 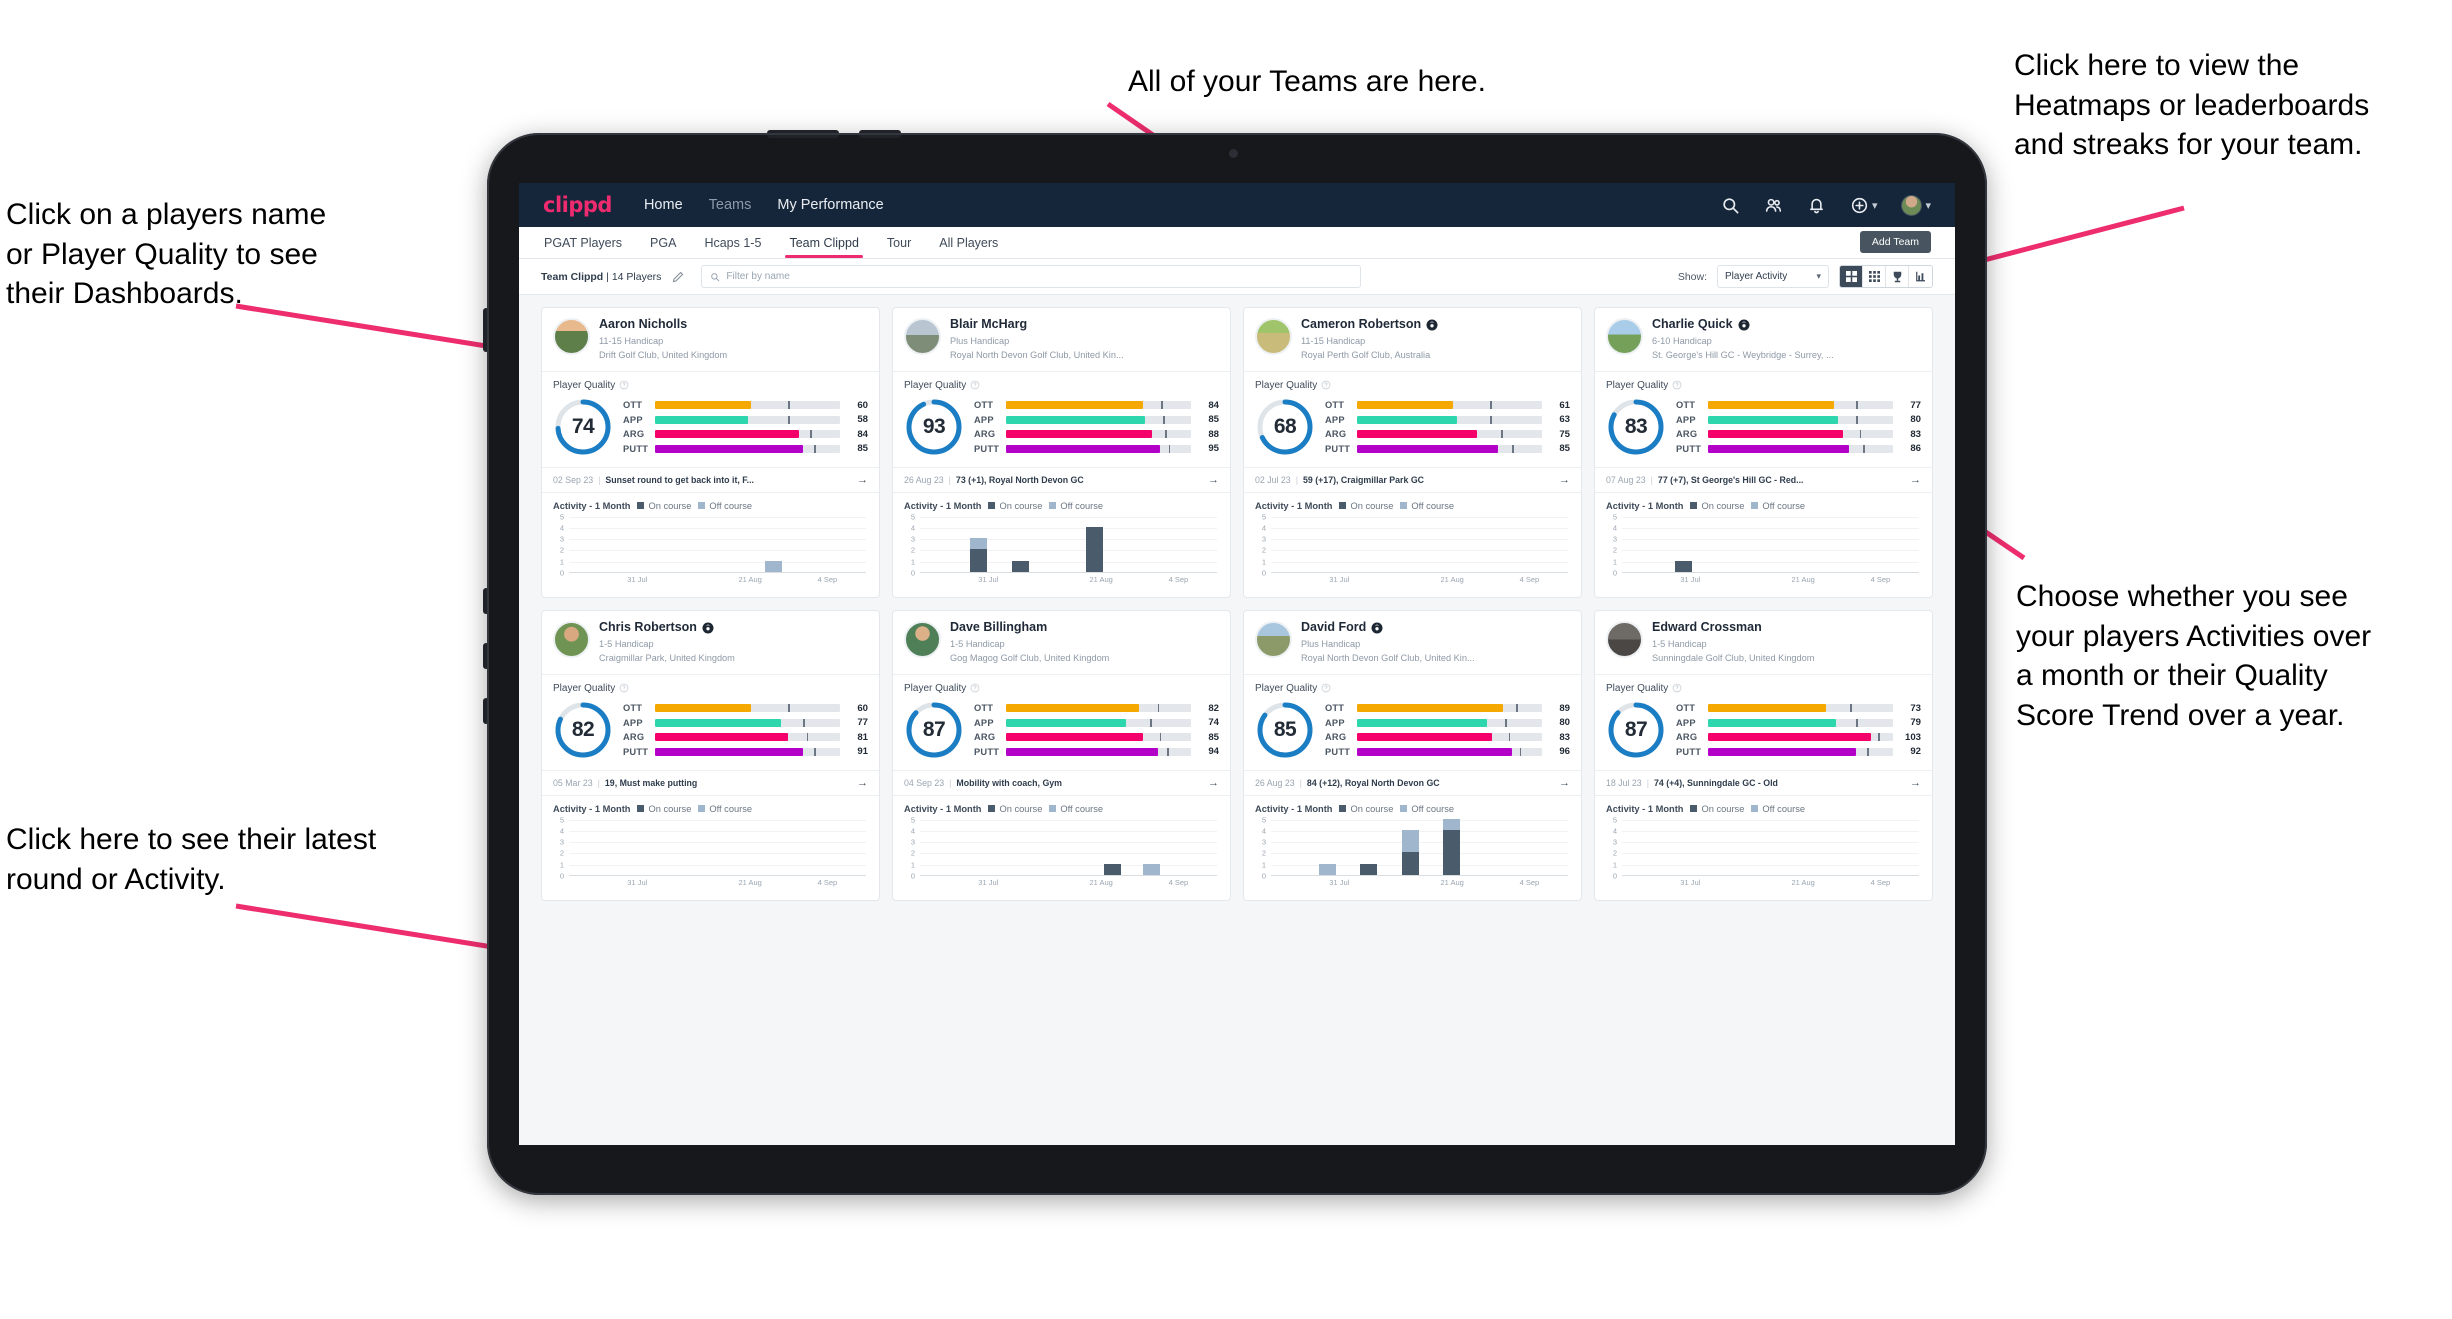 I want to click on player-name: David Ford, so click(x=1388, y=627).